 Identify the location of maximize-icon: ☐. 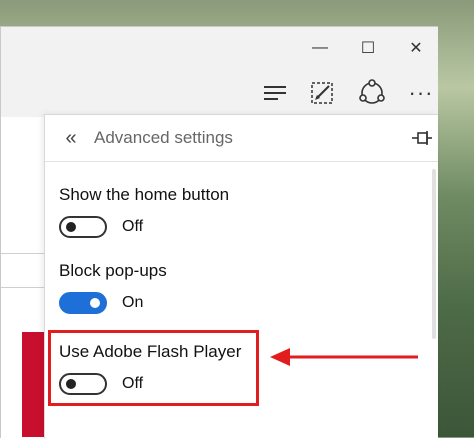
(368, 48).